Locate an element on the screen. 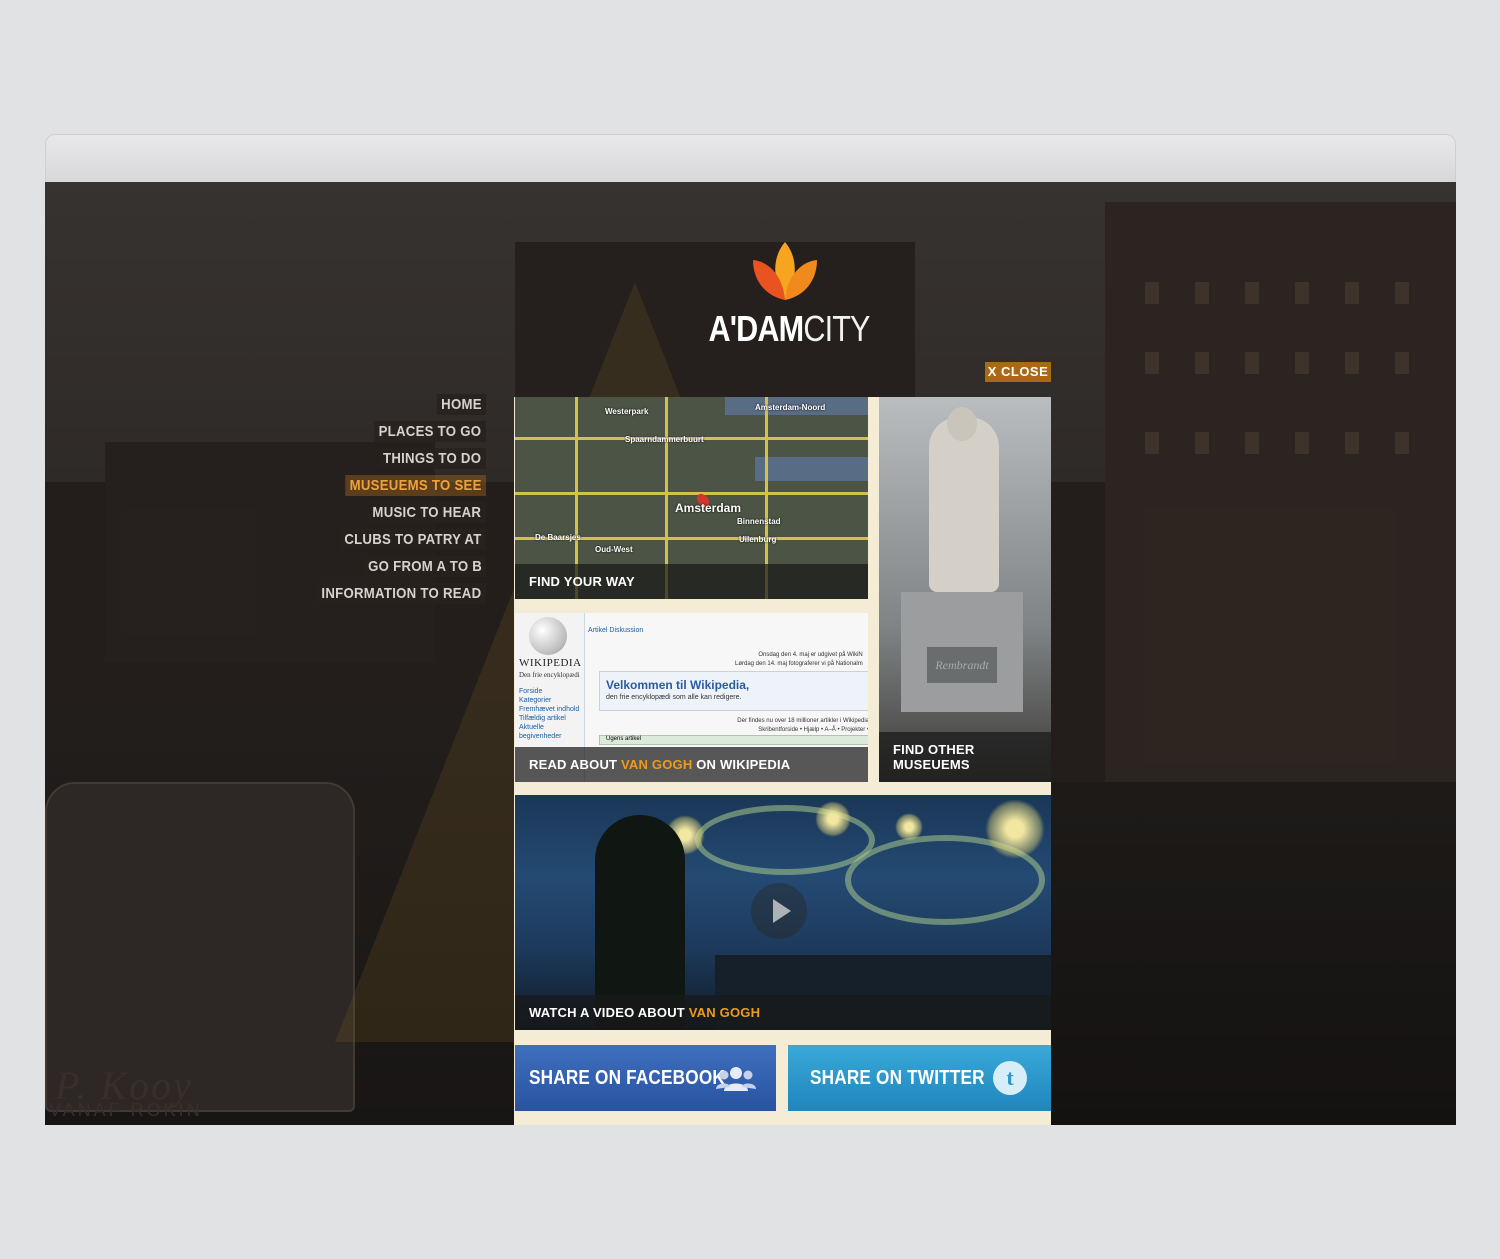  nav-item-clubs: CLUBS TO PATRY AT is located at coordinates (412, 539).